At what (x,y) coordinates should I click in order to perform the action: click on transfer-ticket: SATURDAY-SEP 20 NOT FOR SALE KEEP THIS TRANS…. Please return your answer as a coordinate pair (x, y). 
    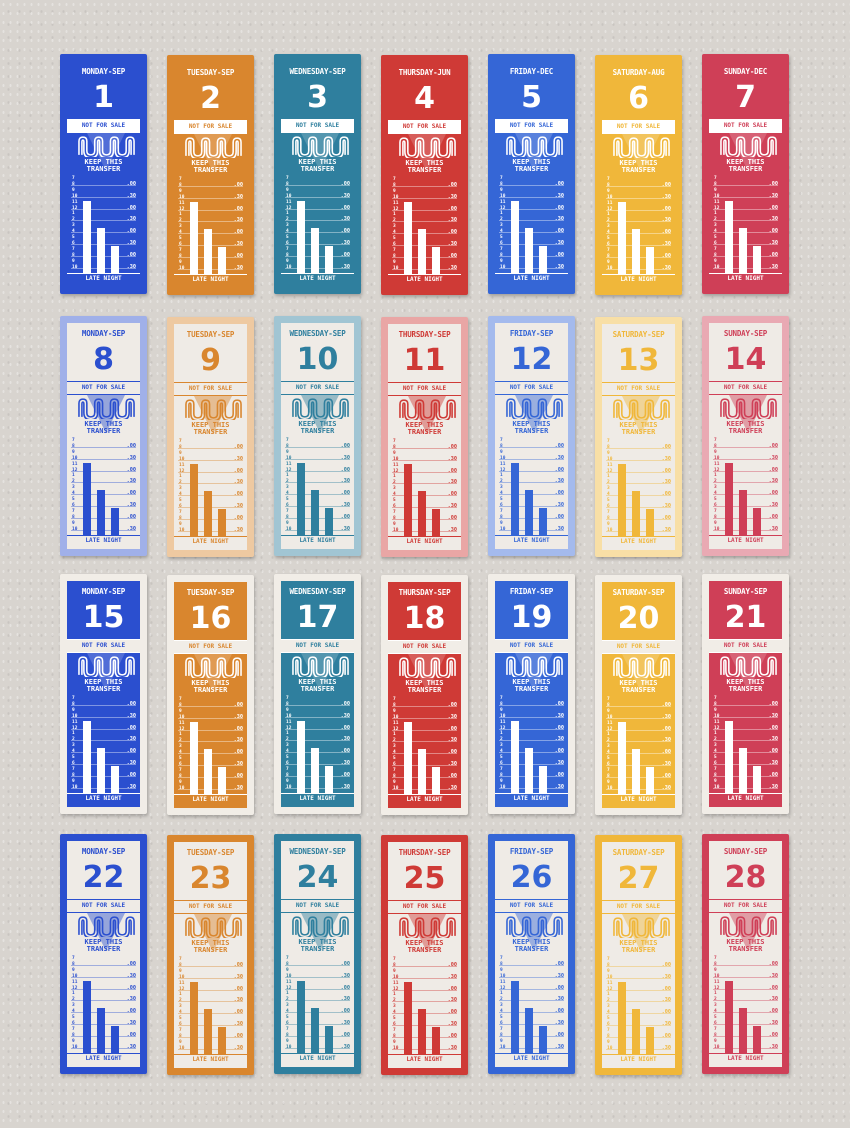
    Looking at the image, I should click on (638, 695).